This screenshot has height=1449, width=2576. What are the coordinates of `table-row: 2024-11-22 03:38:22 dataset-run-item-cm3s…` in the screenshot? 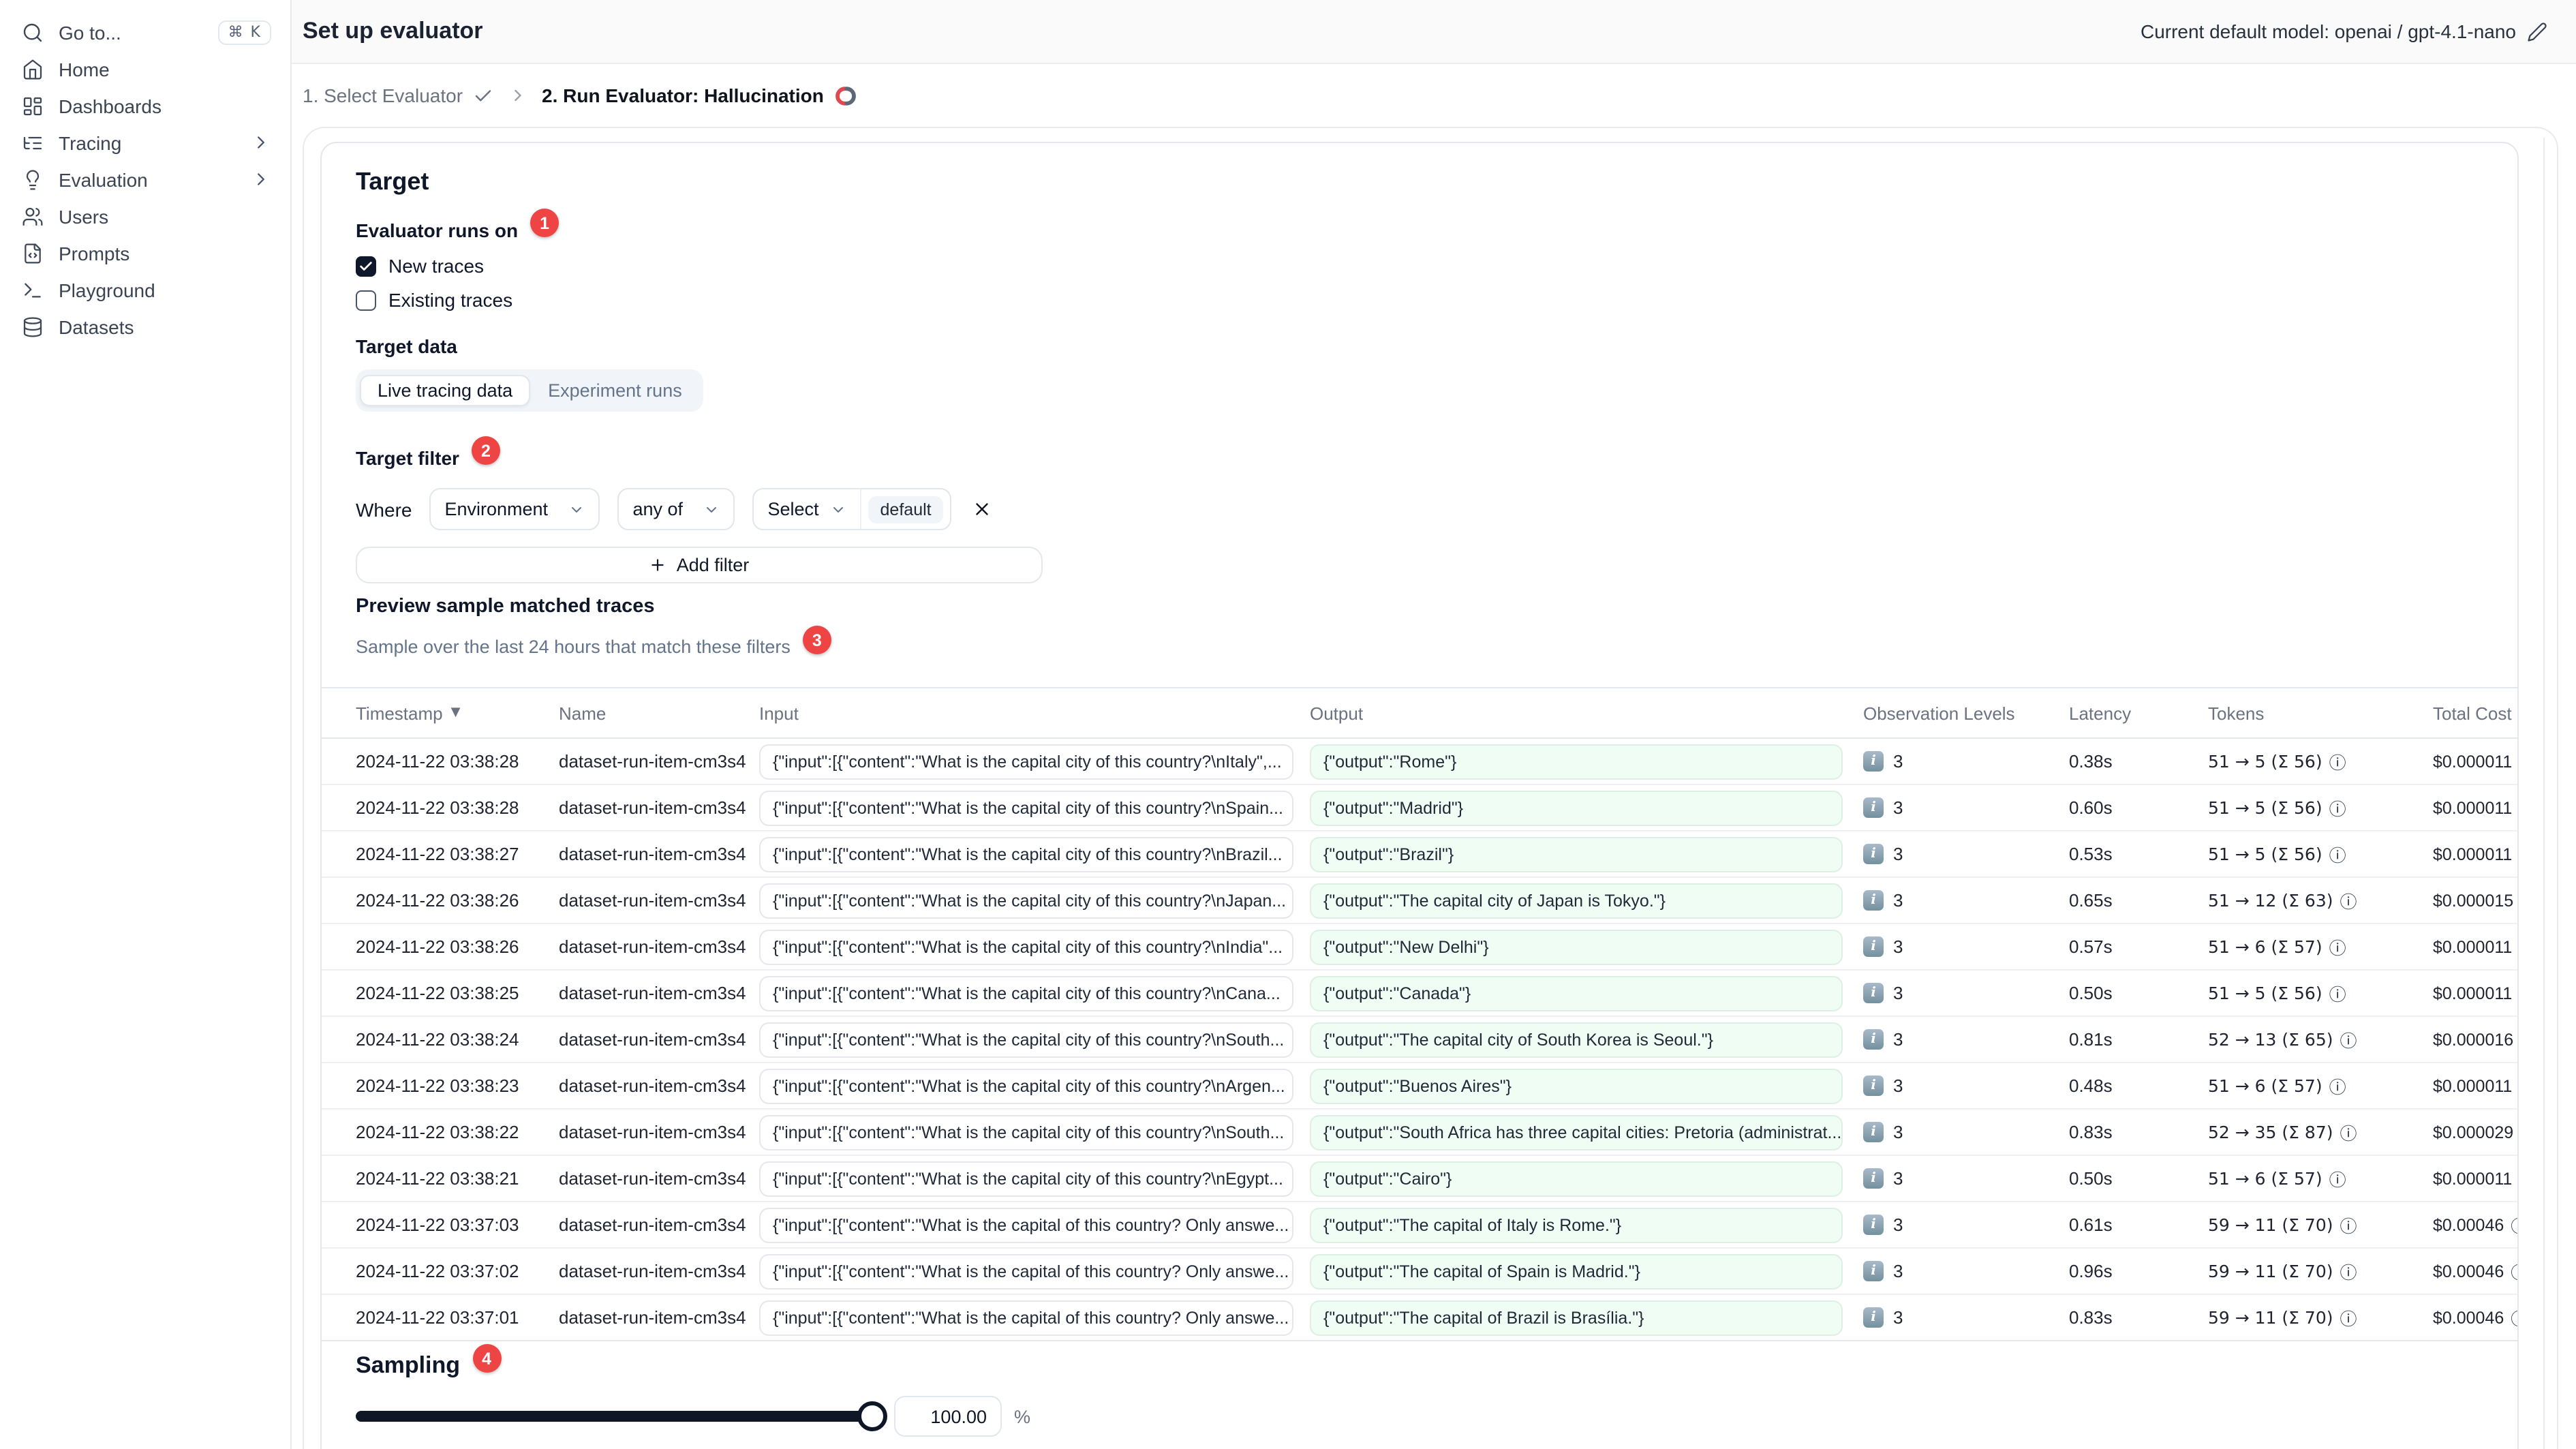 It's located at (1420, 1133).